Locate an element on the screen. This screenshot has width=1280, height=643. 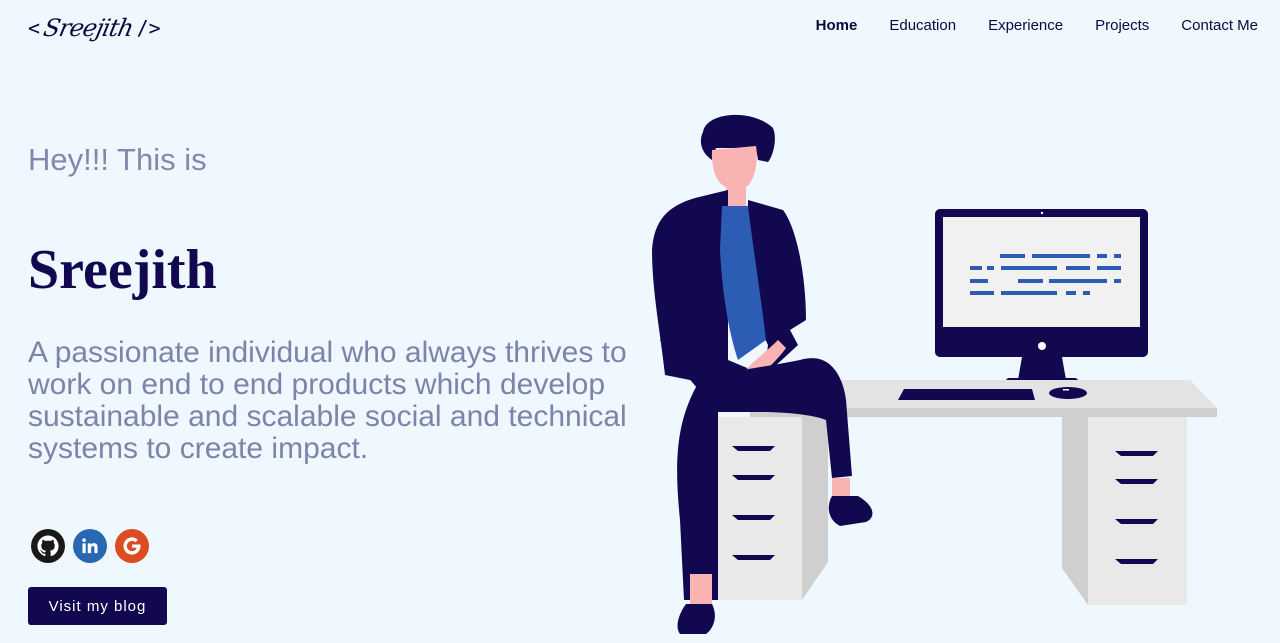
linkedin-link is located at coordinates (90, 546).